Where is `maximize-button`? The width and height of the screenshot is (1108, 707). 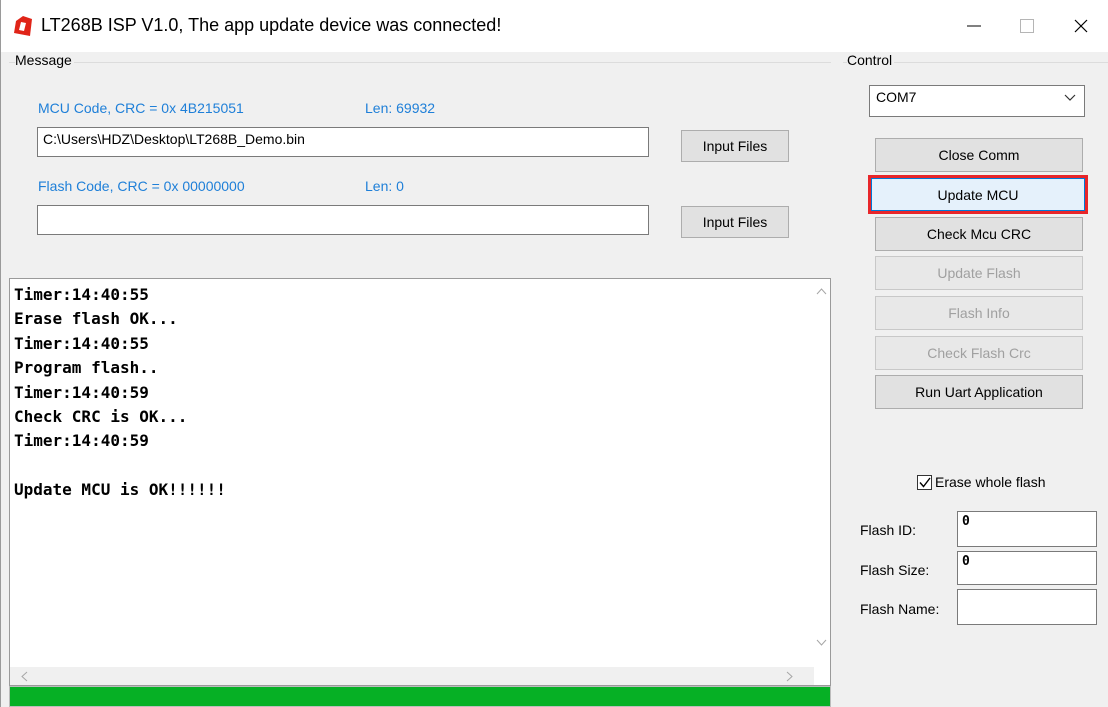
maximize-button is located at coordinates (1027, 26).